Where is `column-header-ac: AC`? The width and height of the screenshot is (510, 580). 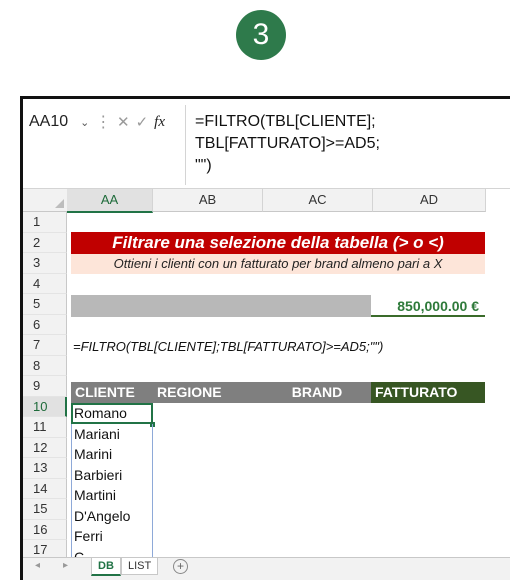
column-header-ac: AC is located at coordinates (318, 200).